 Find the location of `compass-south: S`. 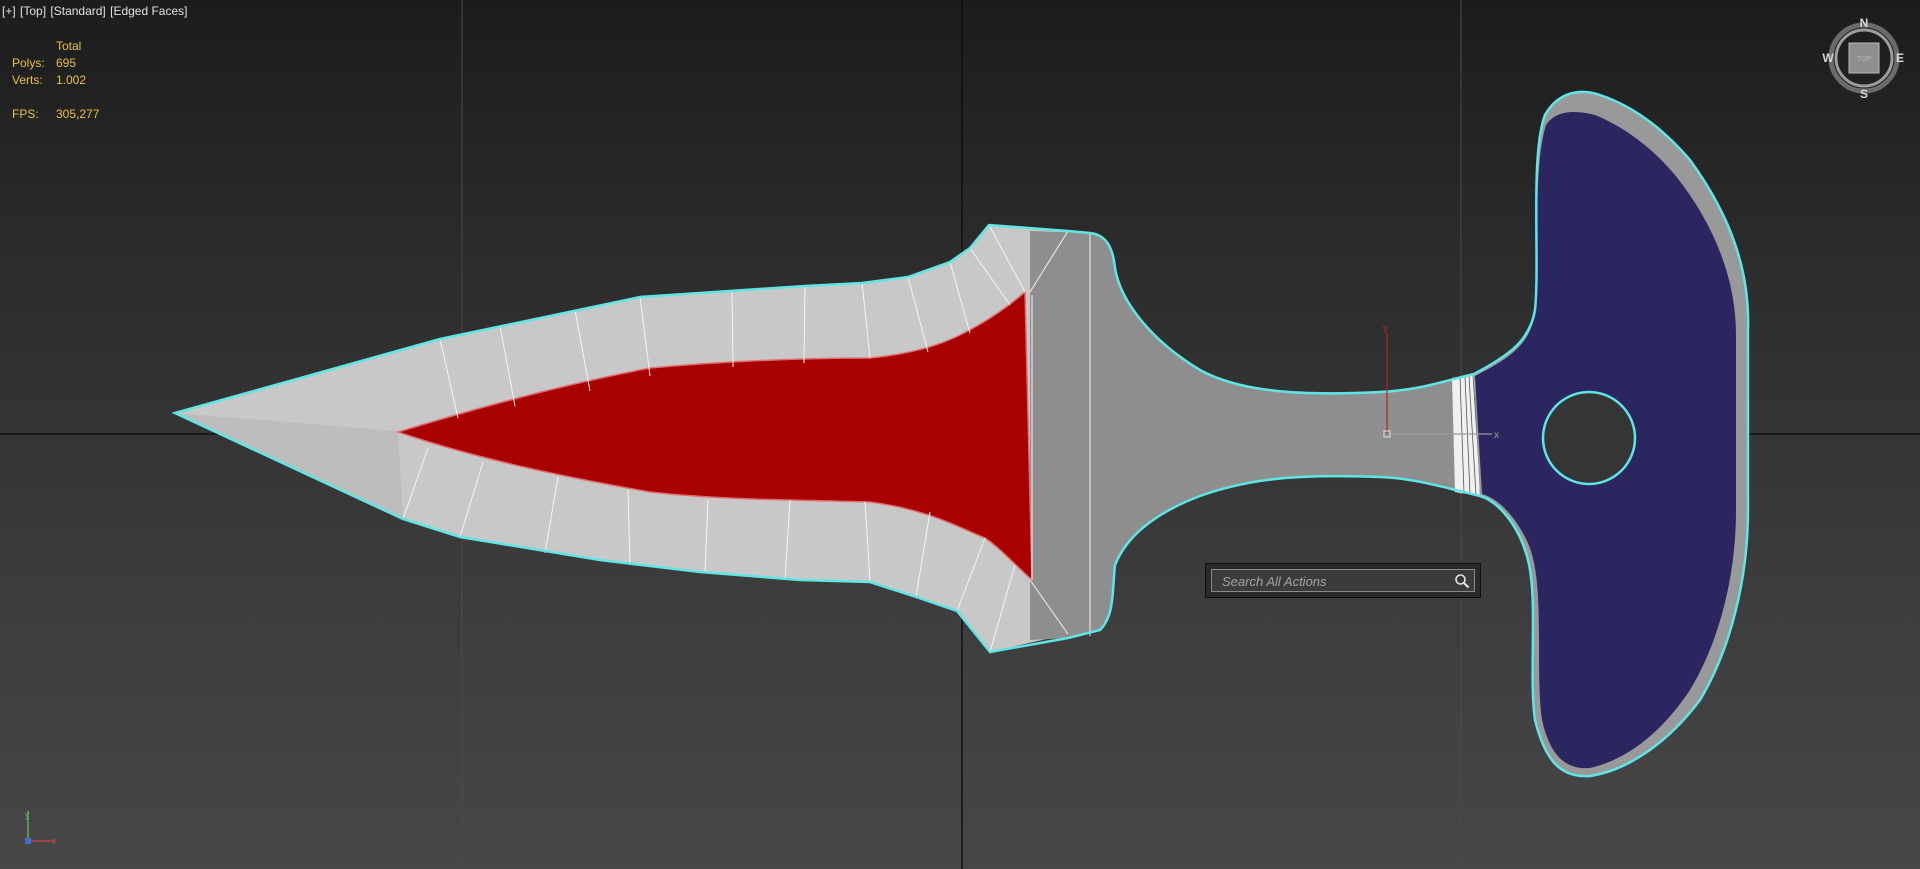

compass-south: S is located at coordinates (1864, 94).